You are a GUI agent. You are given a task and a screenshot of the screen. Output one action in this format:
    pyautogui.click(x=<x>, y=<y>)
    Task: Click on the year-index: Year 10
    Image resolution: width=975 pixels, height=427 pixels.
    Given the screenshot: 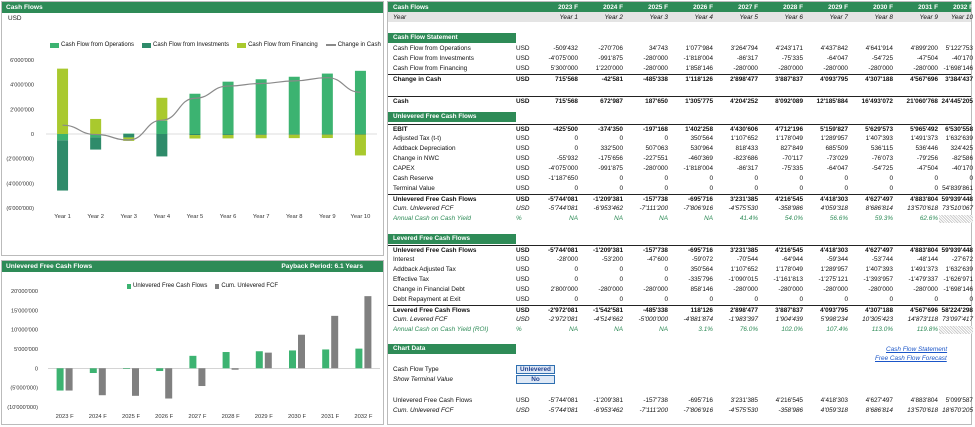 What is the action you would take?
    pyautogui.click(x=961, y=17)
    